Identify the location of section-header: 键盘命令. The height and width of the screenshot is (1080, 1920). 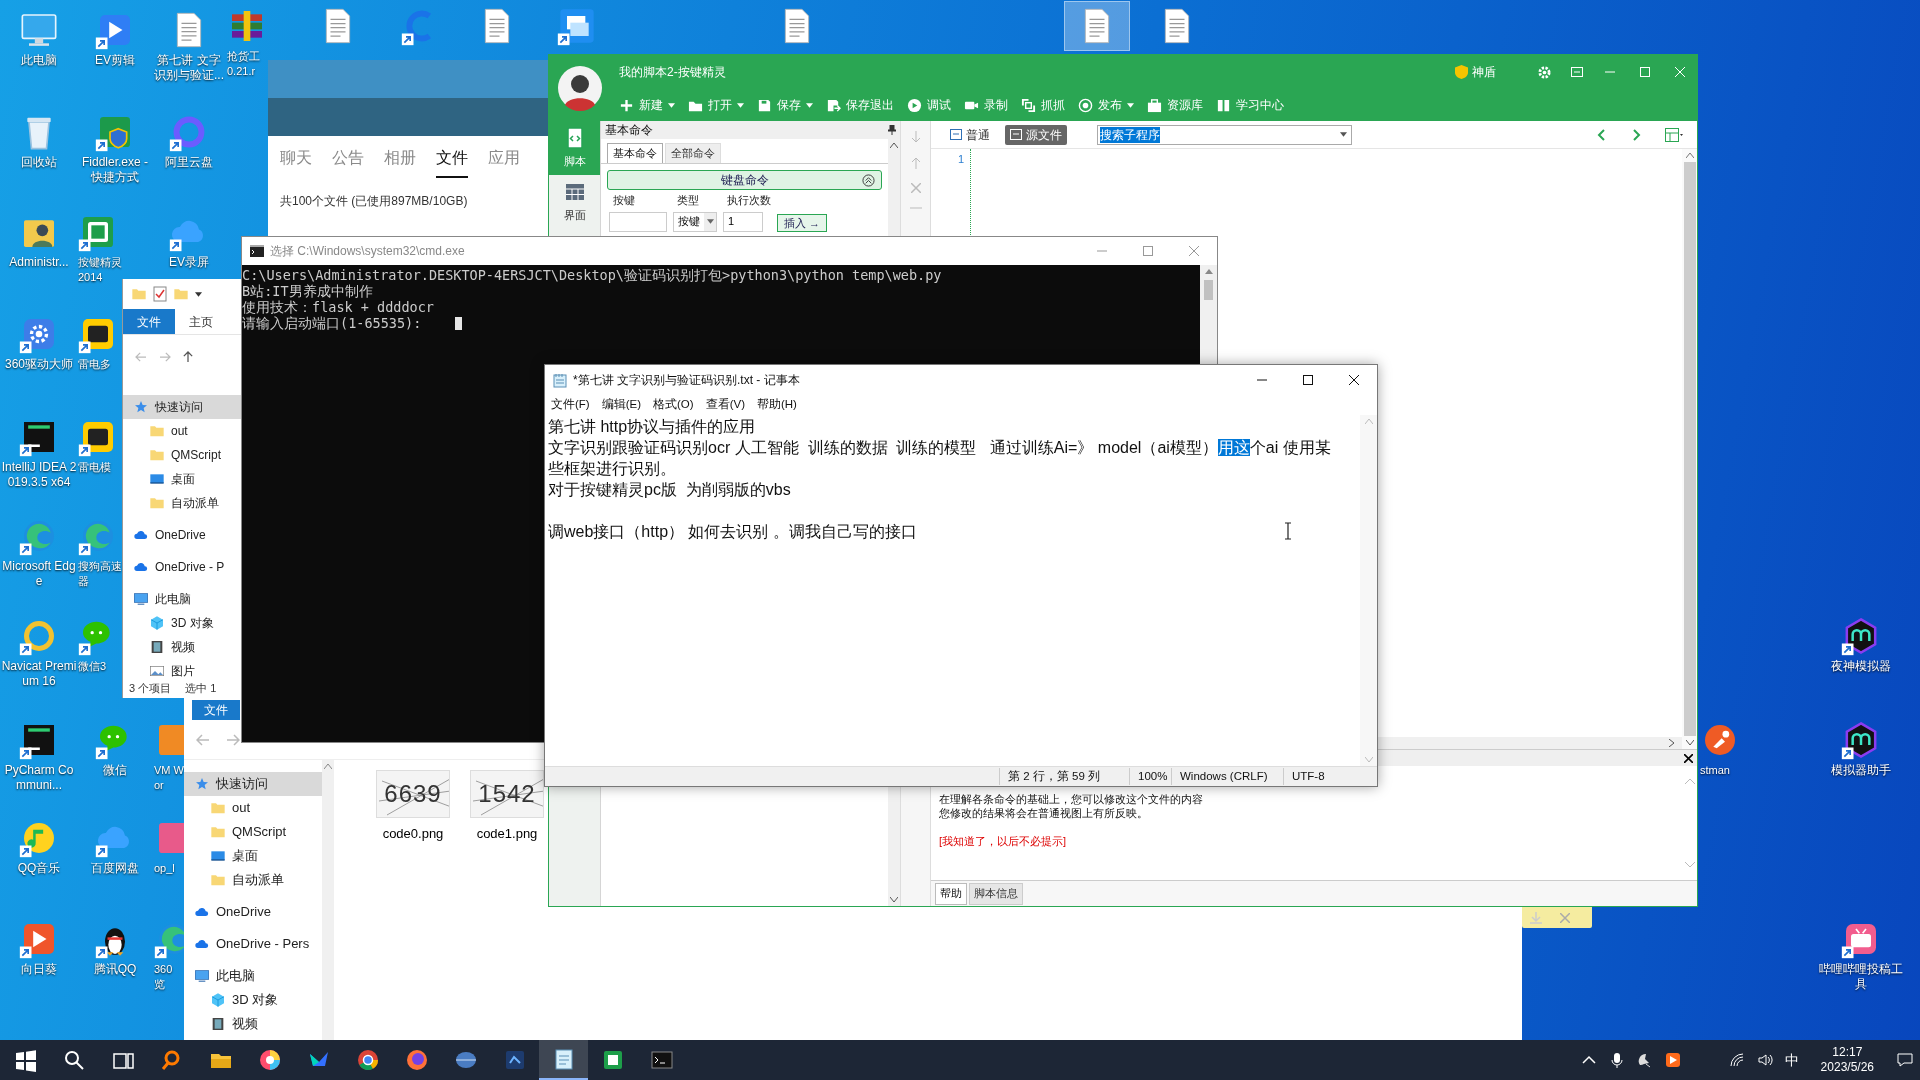
(744, 180).